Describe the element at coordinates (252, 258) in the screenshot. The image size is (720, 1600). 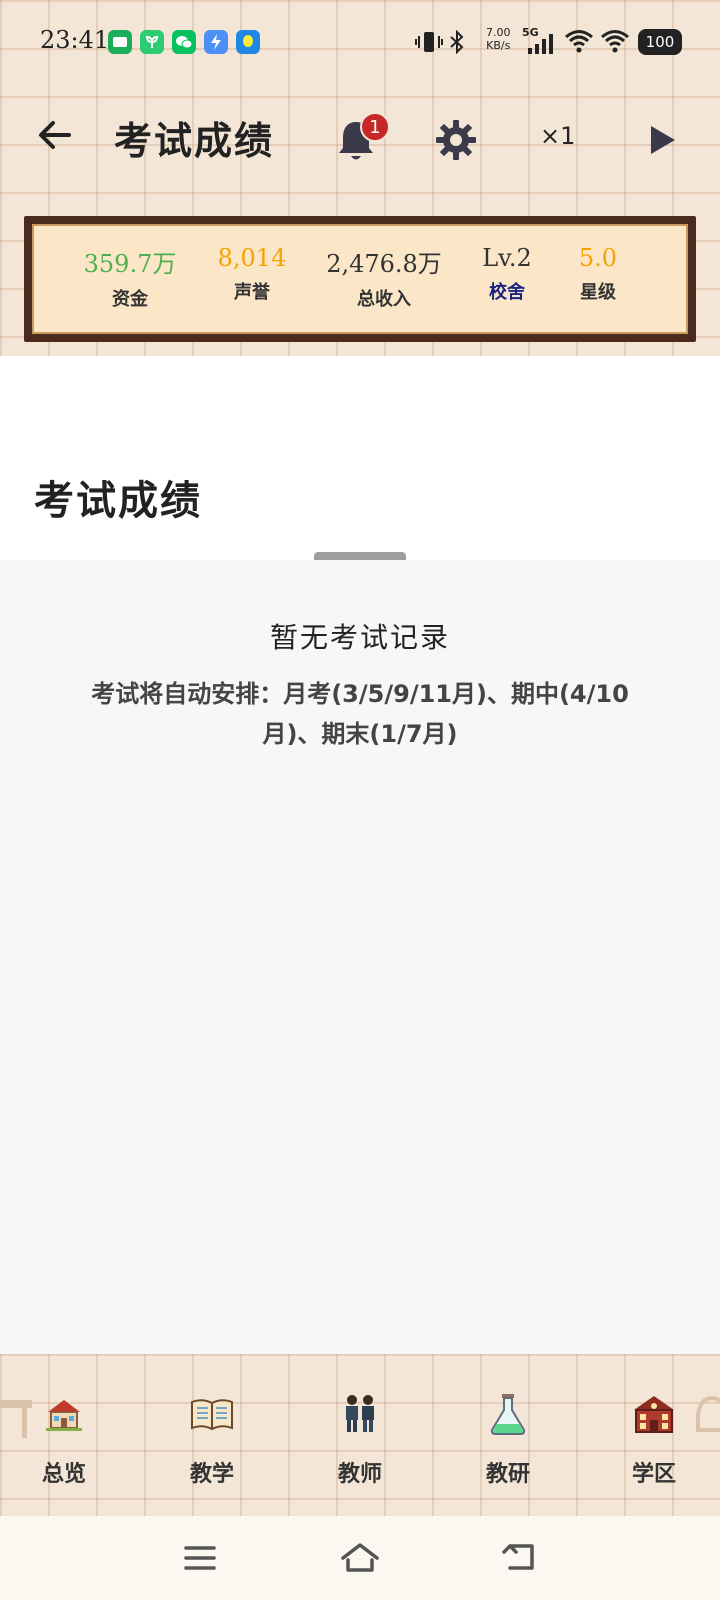
I see `stat-reputation-value: 8,014` at that location.